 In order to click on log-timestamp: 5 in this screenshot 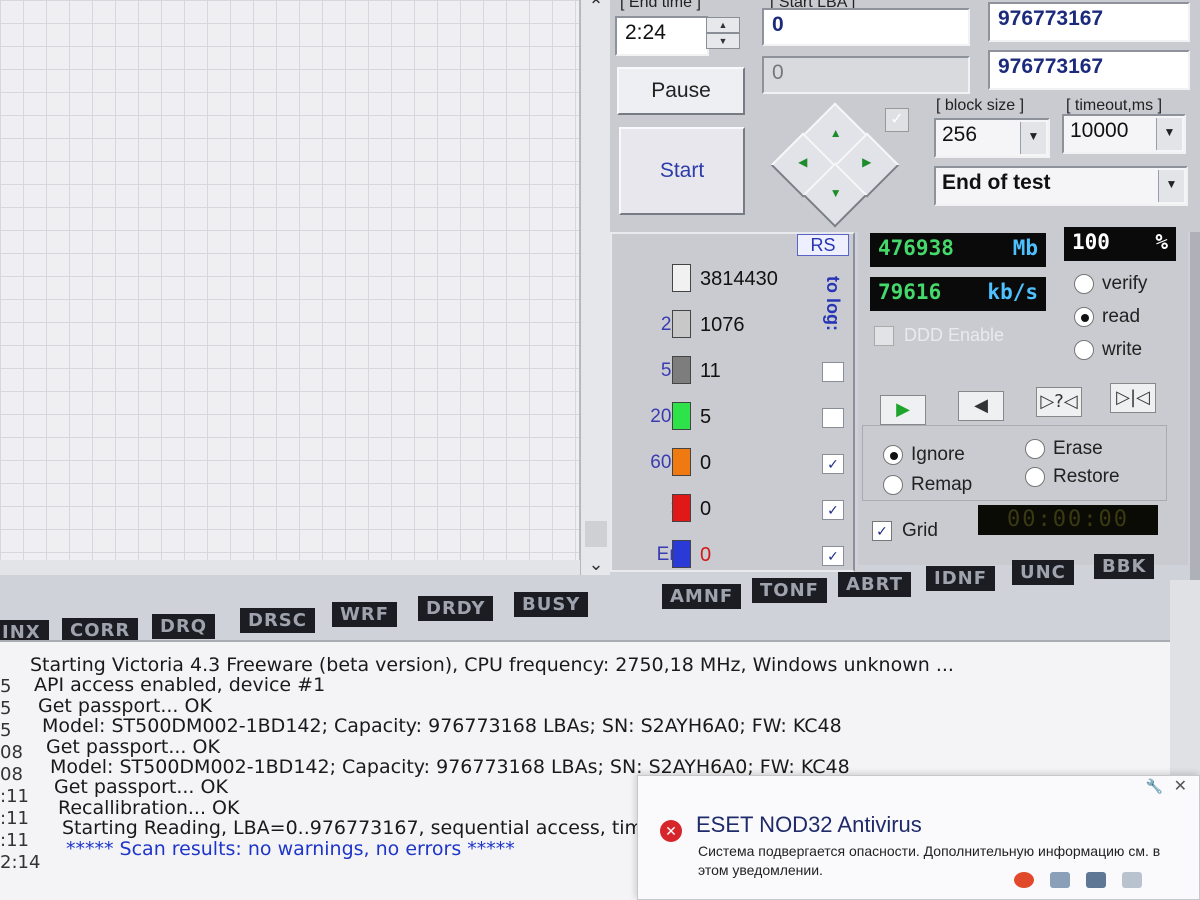, I will do `click(6, 686)`.